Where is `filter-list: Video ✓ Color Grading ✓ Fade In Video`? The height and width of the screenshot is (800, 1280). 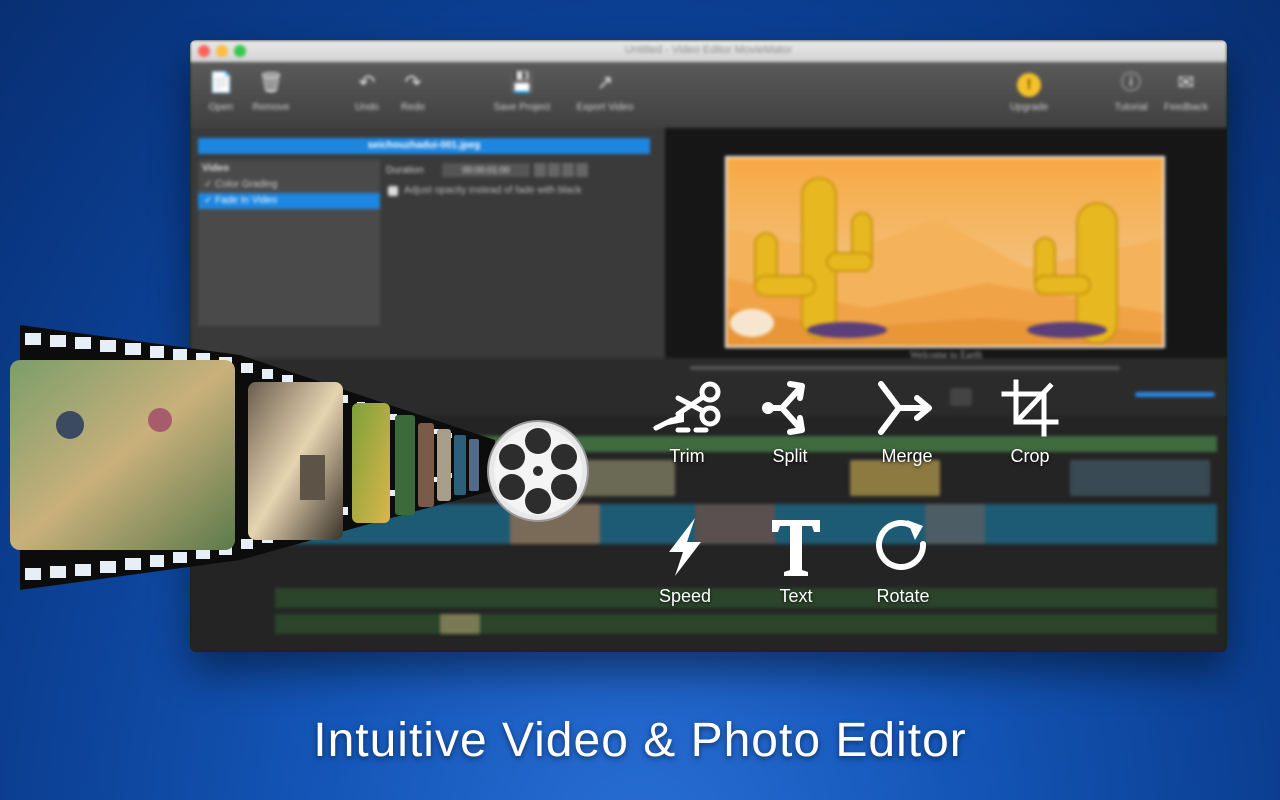 filter-list: Video ✓ Color Grading ✓ Fade In Video is located at coordinates (289, 243).